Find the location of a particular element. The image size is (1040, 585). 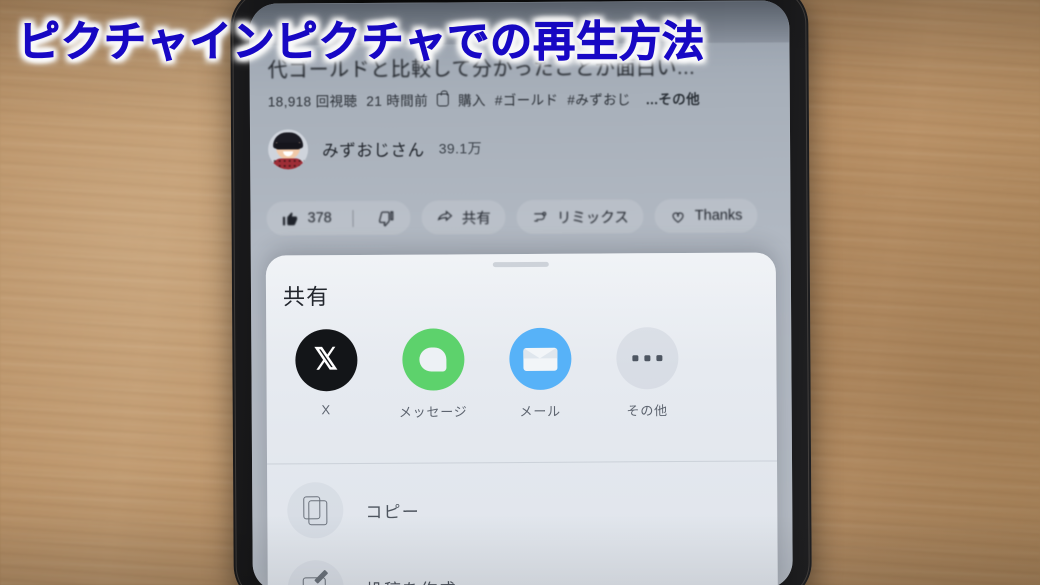

share-sheet-title: 共有 is located at coordinates (306, 297).